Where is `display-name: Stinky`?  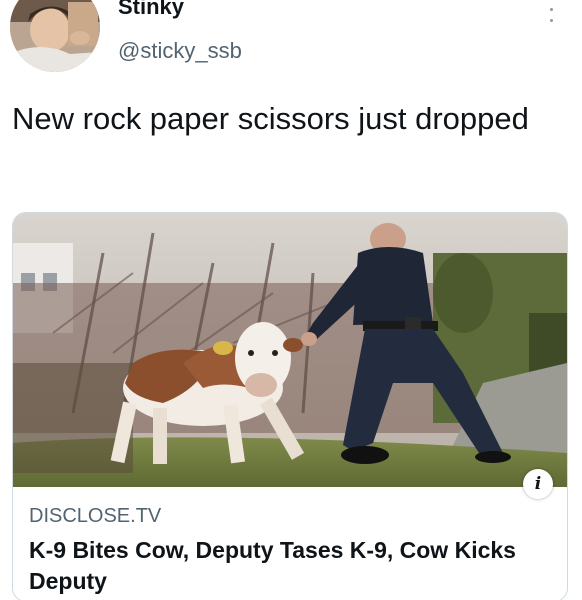
display-name: Stinky is located at coordinates (151, 10).